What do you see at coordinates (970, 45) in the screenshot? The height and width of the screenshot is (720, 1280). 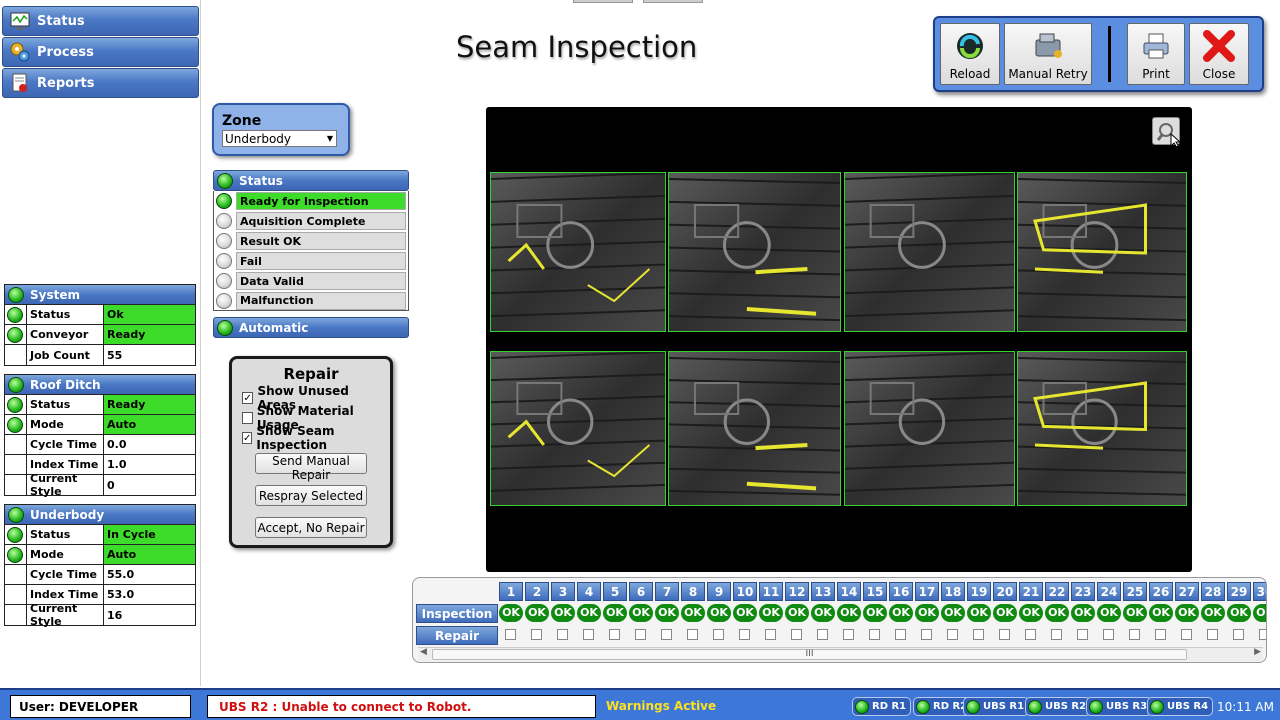 I see `reload-icon` at bounding box center [970, 45].